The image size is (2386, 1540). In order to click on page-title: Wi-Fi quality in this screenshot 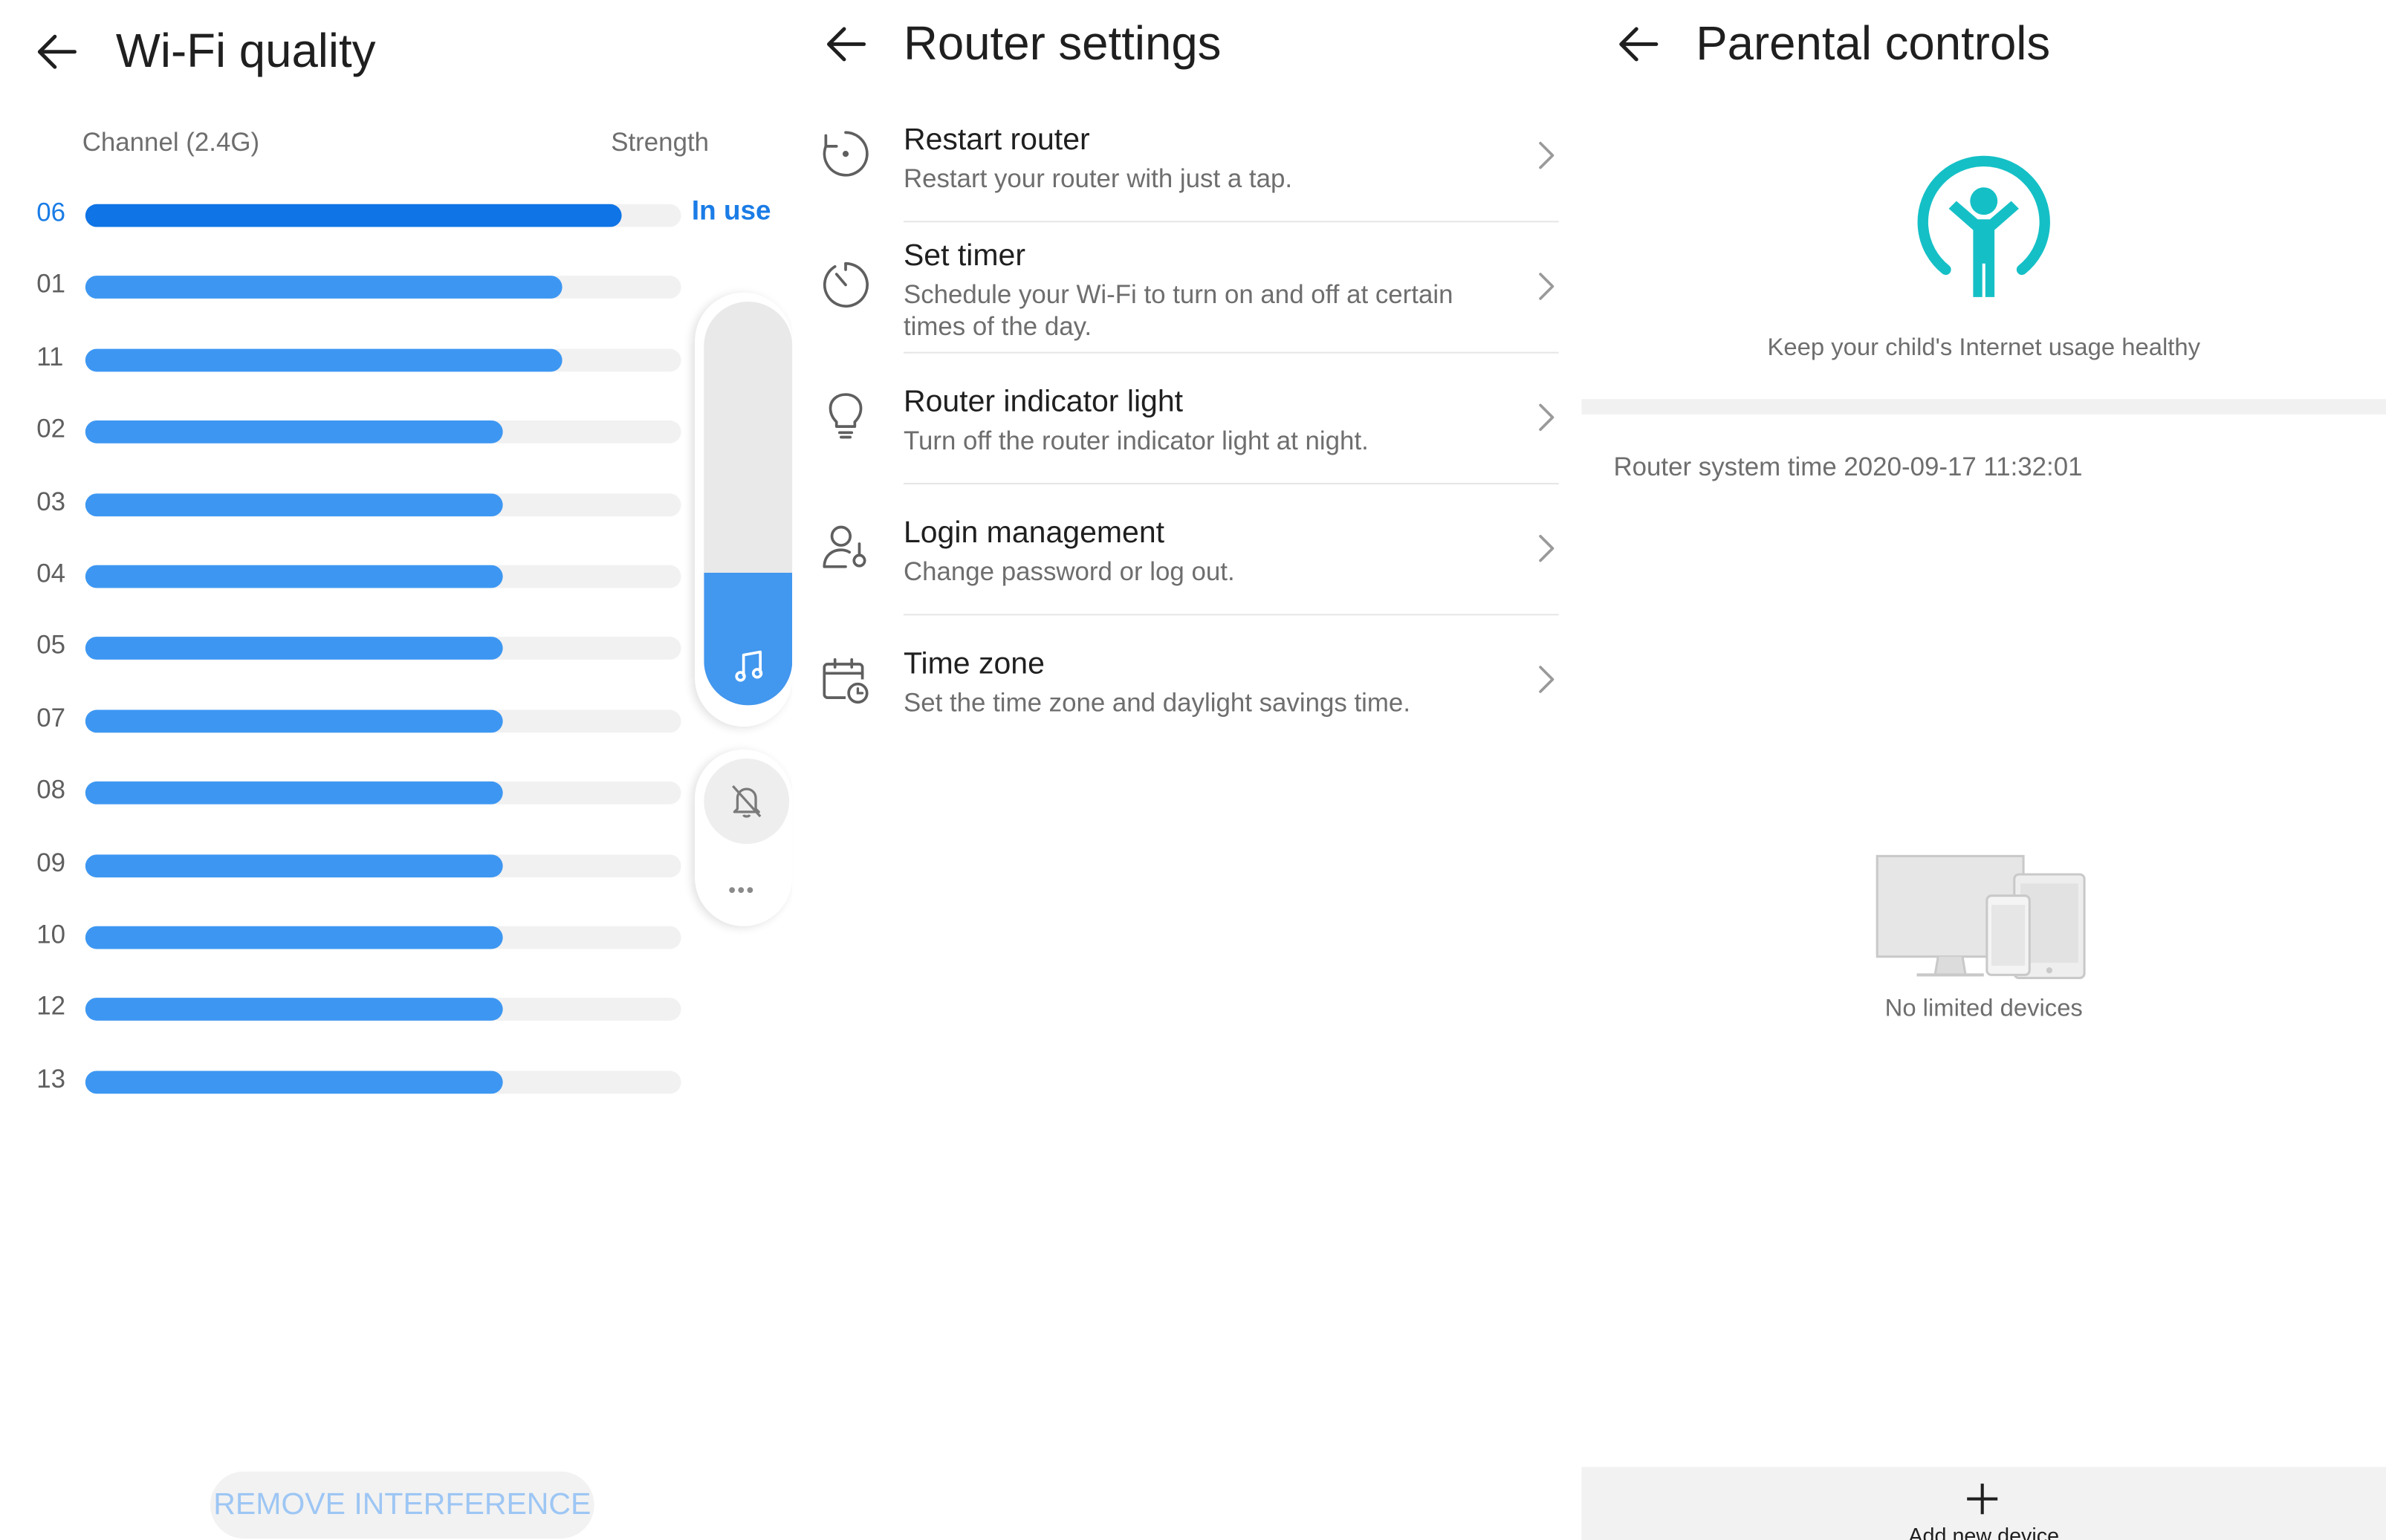, I will do `click(245, 51)`.